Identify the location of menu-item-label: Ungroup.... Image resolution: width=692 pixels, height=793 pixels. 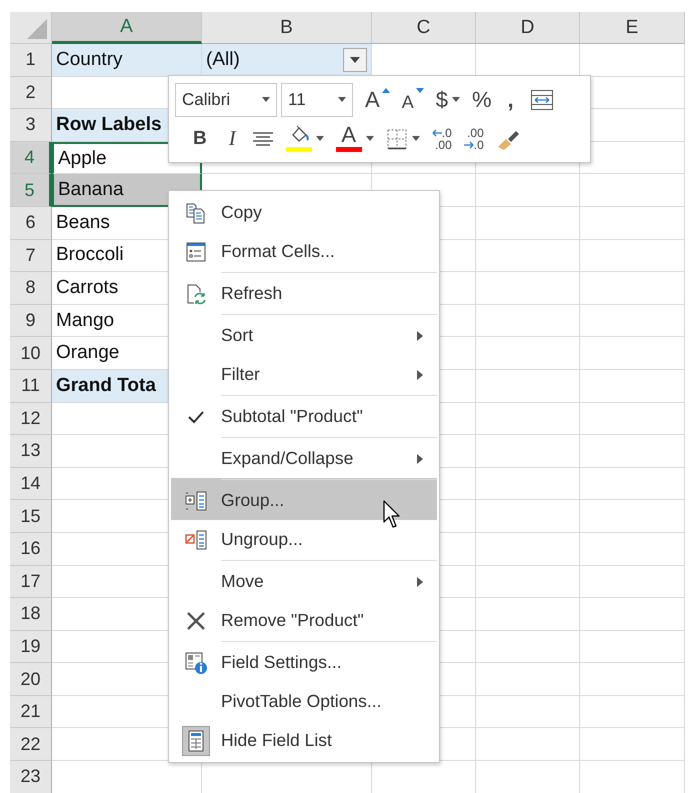
(262, 539).